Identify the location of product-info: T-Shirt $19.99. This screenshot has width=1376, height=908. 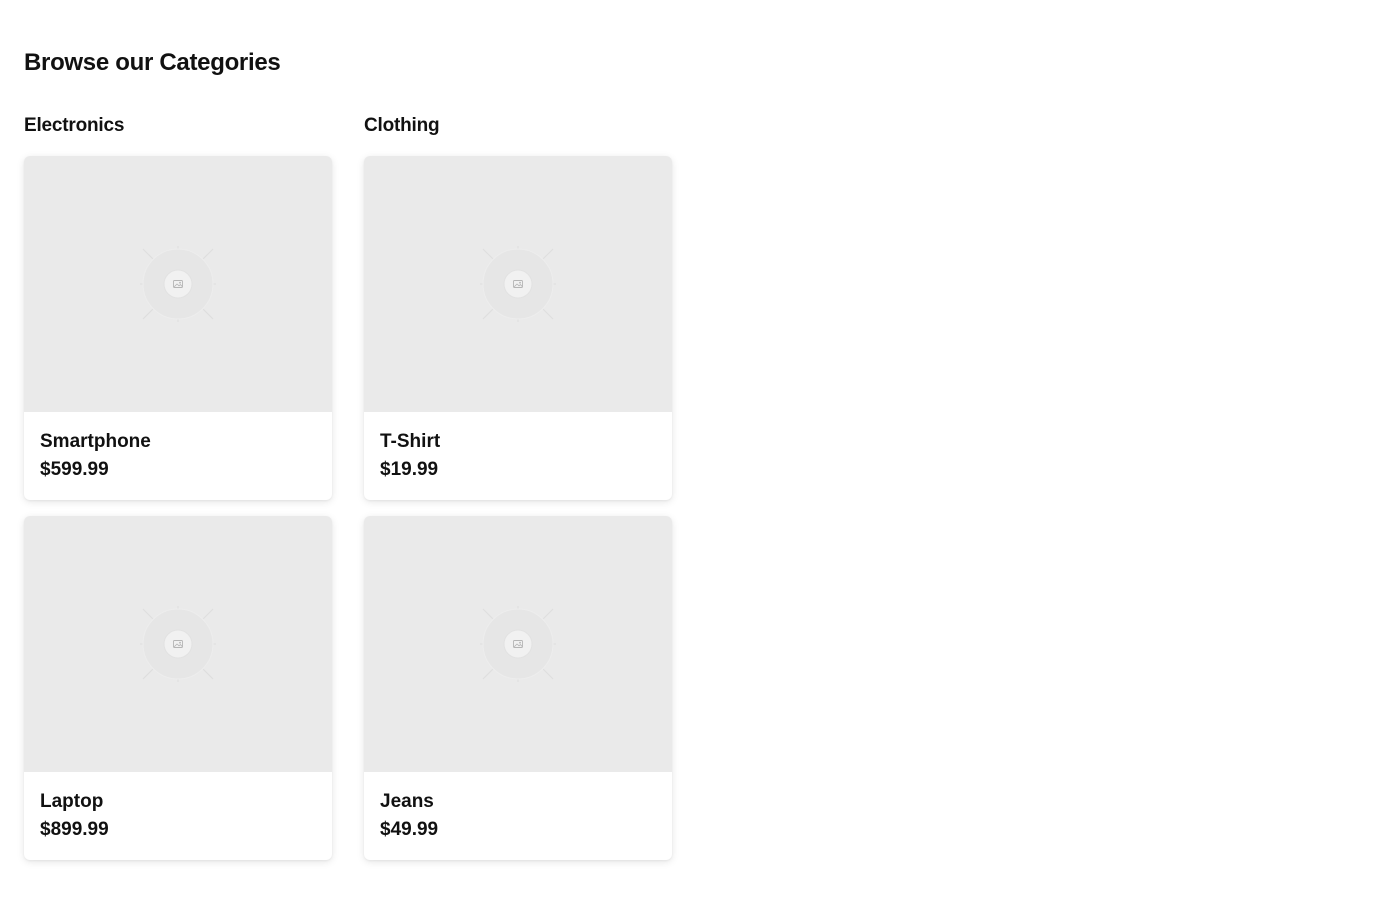
(518, 447).